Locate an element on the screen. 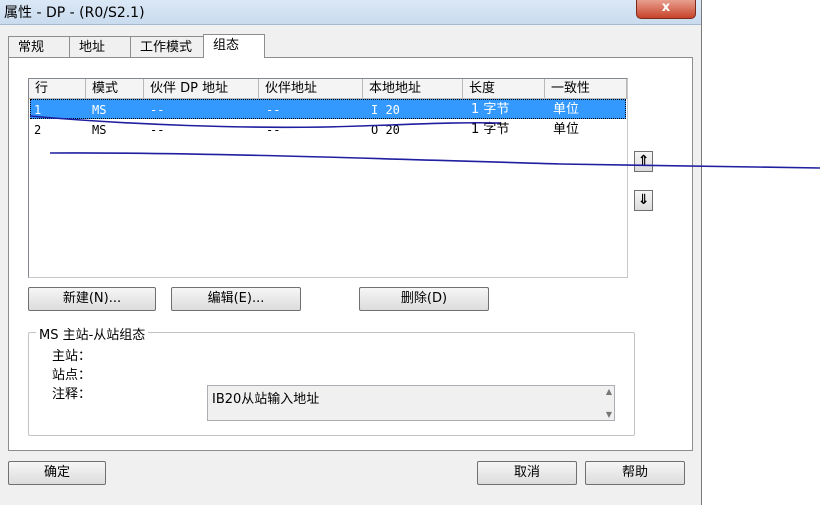 The height and width of the screenshot is (505, 820). column-header-partner-dp: 伙伴 DP 地址 is located at coordinates (201, 89).